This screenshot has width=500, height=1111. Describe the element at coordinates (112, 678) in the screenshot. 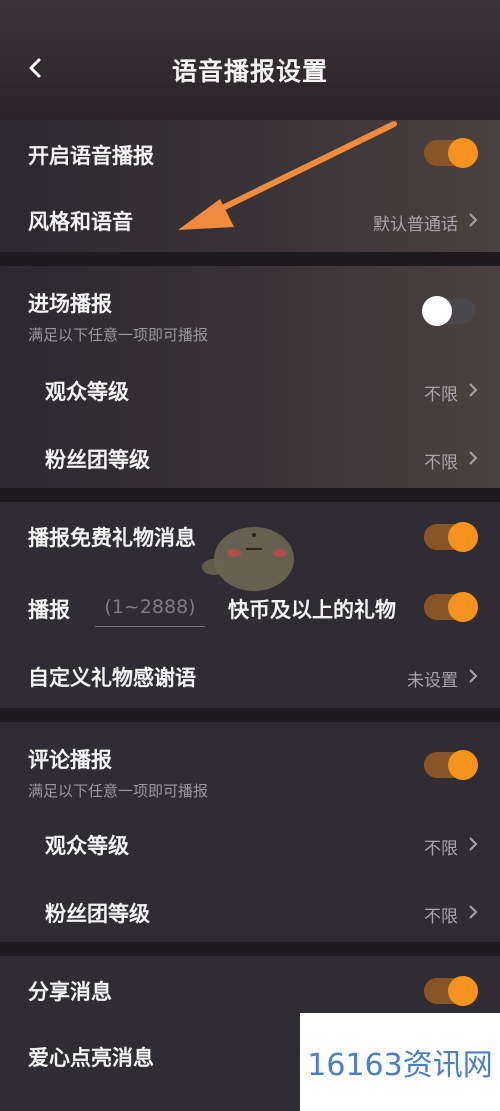

I see `custom-thanks-label: 自定义礼物感谢语` at that location.